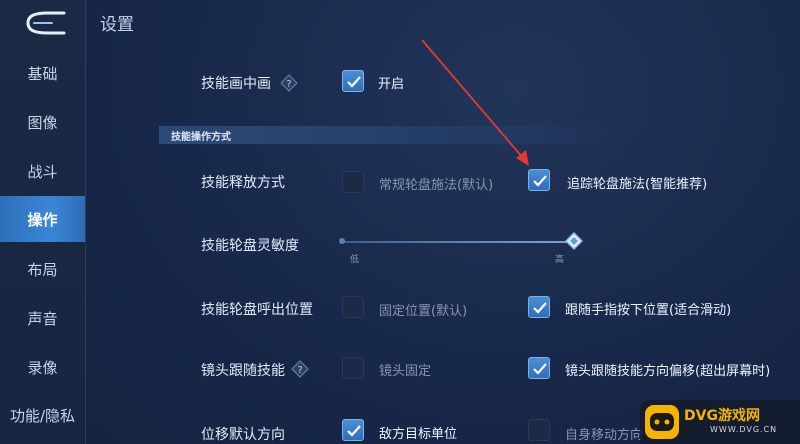 Image resolution: width=800 pixels, height=444 pixels. What do you see at coordinates (662, 422) in the screenshot?
I see `dvg-logo-icon` at bounding box center [662, 422].